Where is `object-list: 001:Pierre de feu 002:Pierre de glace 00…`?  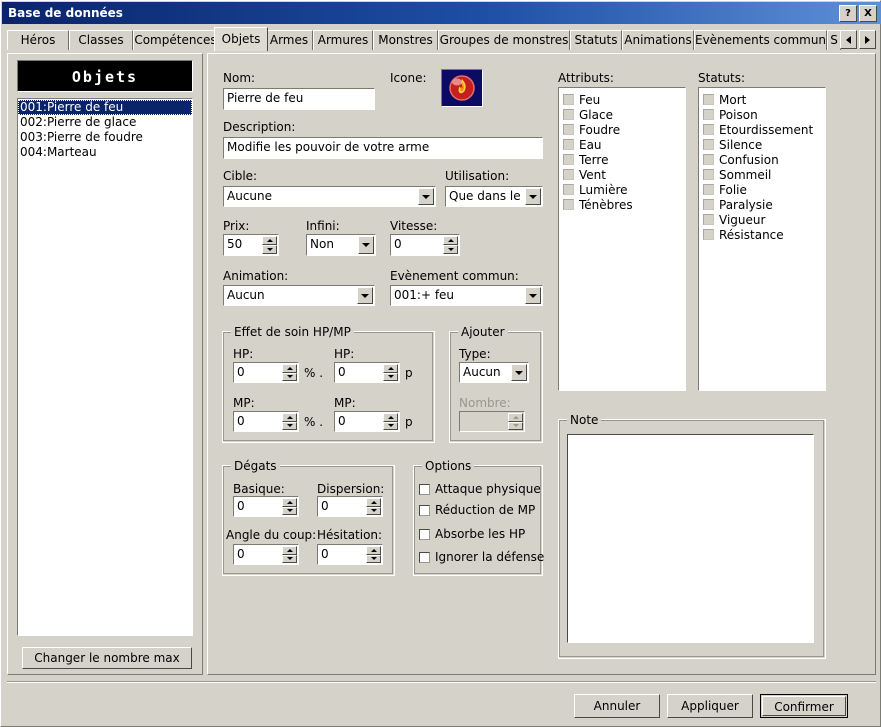 object-list: 001:Pierre de feu 002:Pierre de glace 00… is located at coordinates (105, 367).